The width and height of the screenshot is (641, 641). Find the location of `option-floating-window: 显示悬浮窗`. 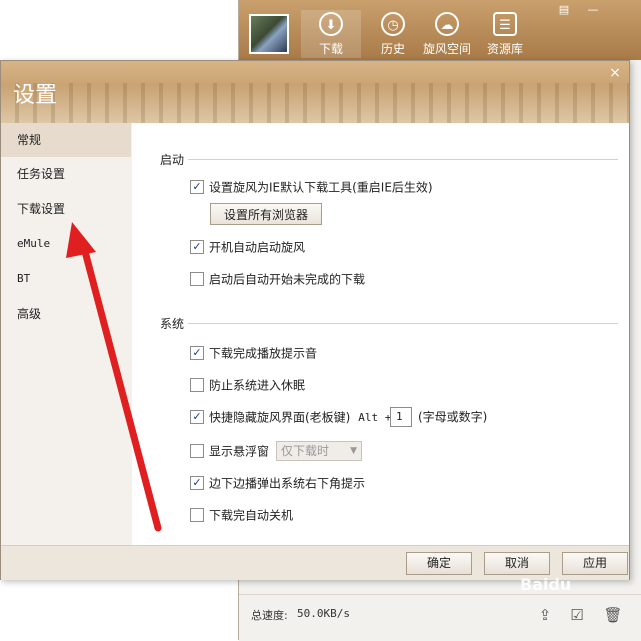

option-floating-window: 显示悬浮窗 is located at coordinates (229, 451).